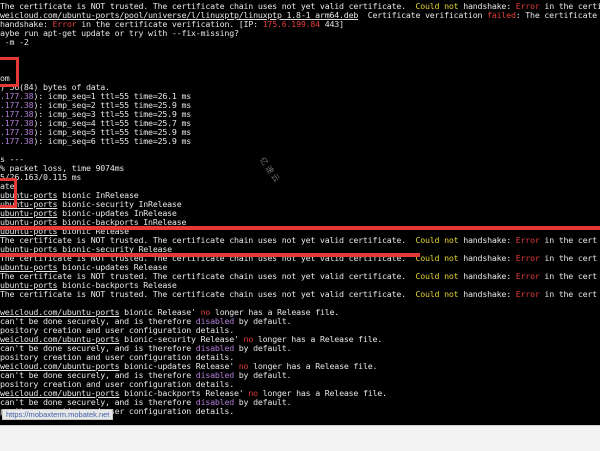 The width and height of the screenshot is (600, 451). What do you see at coordinates (17, 141) in the screenshot?
I see `terminal-text-segment: .177.38` at bounding box center [17, 141].